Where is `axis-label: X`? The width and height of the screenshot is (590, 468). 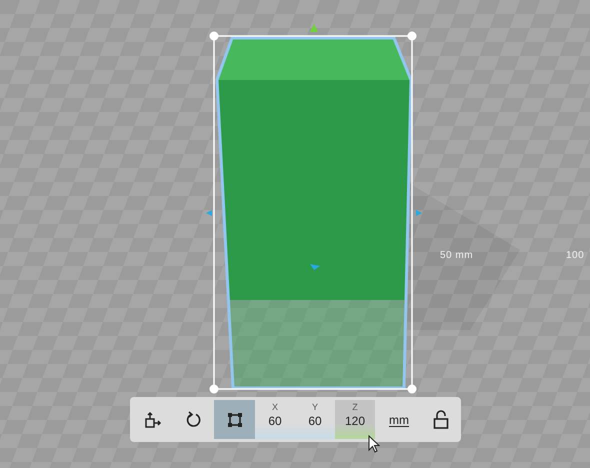 axis-label: X is located at coordinates (275, 407).